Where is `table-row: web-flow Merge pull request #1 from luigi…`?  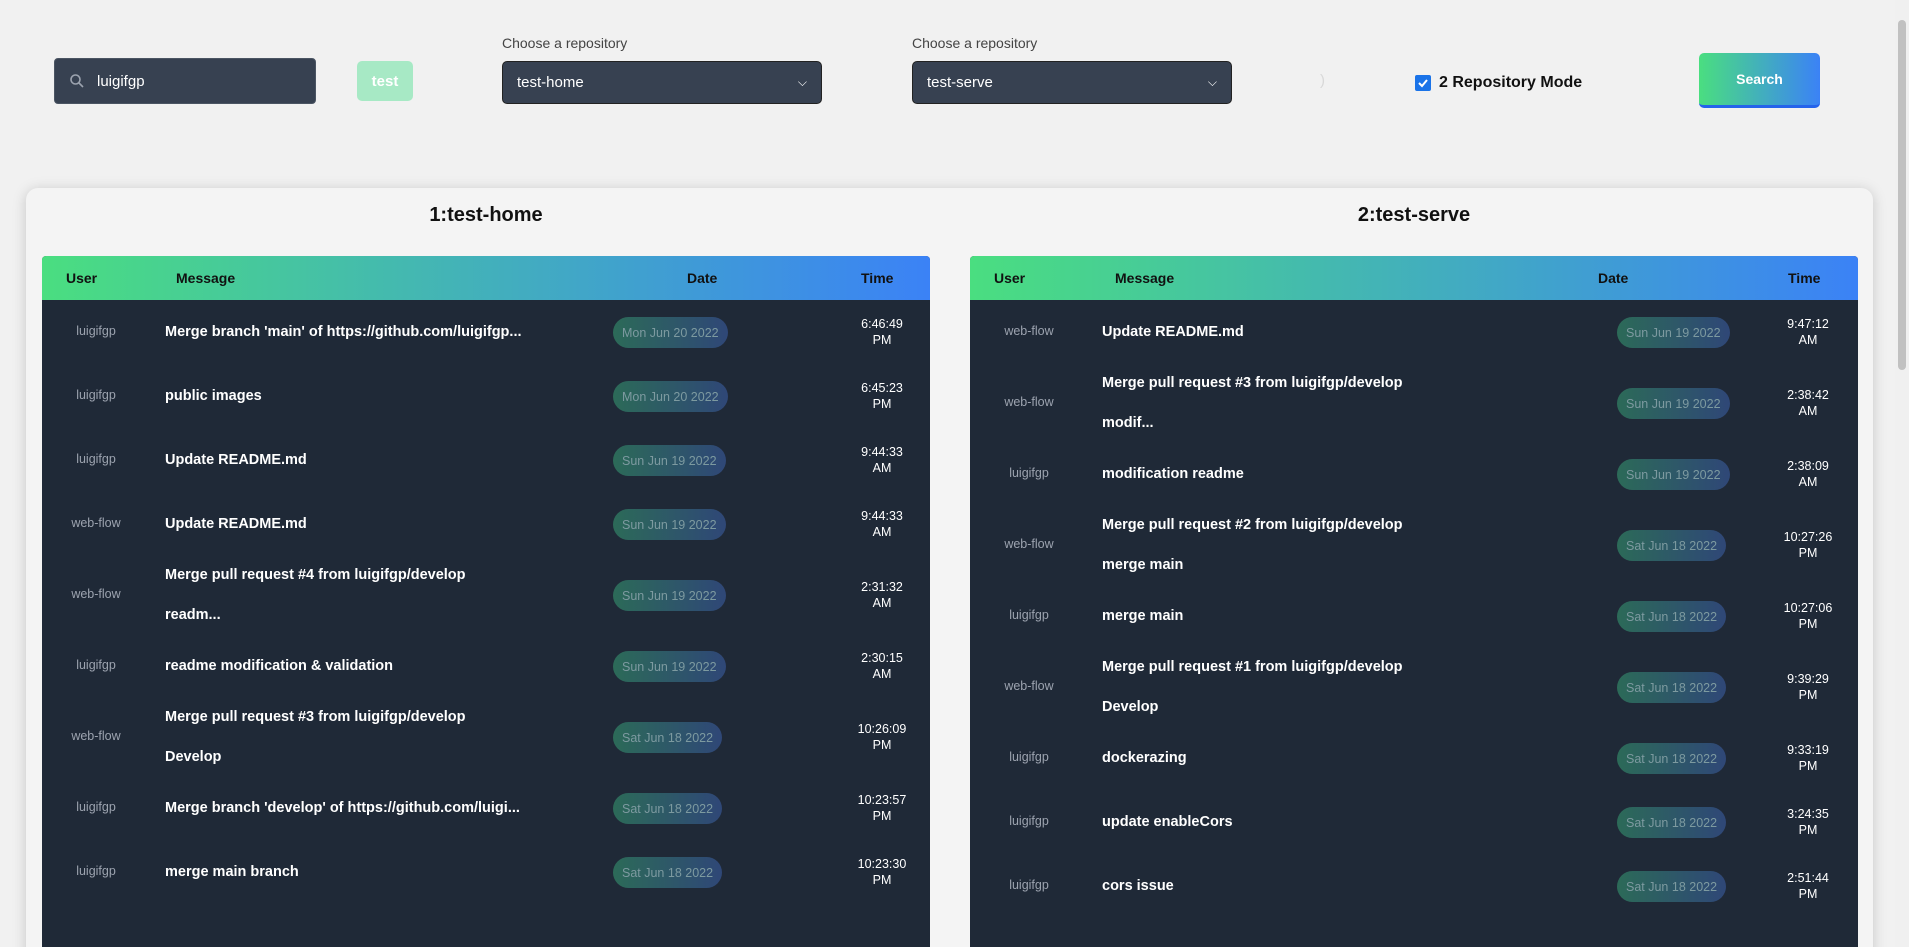 table-row: web-flow Merge pull request #1 from luigi… is located at coordinates (1414, 687).